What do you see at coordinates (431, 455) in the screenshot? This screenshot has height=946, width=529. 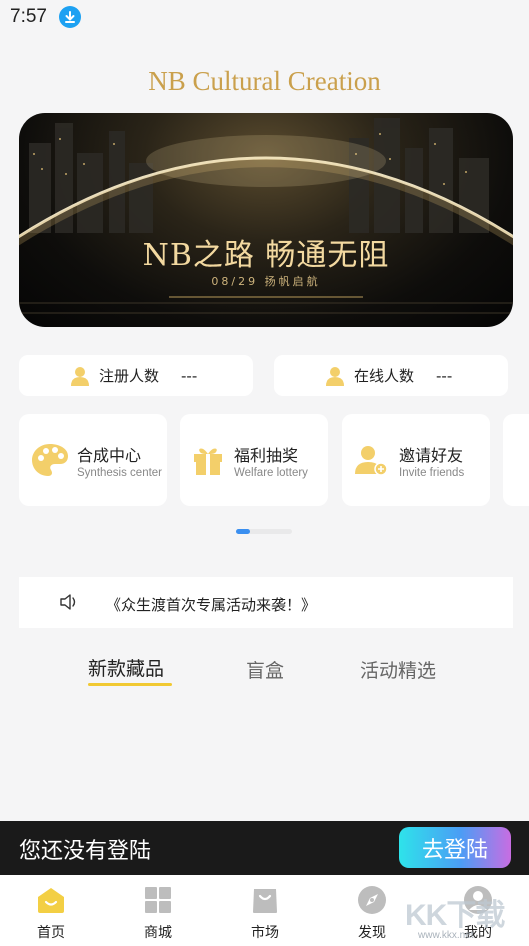 I see `invite-friends-title: 邀请好友` at bounding box center [431, 455].